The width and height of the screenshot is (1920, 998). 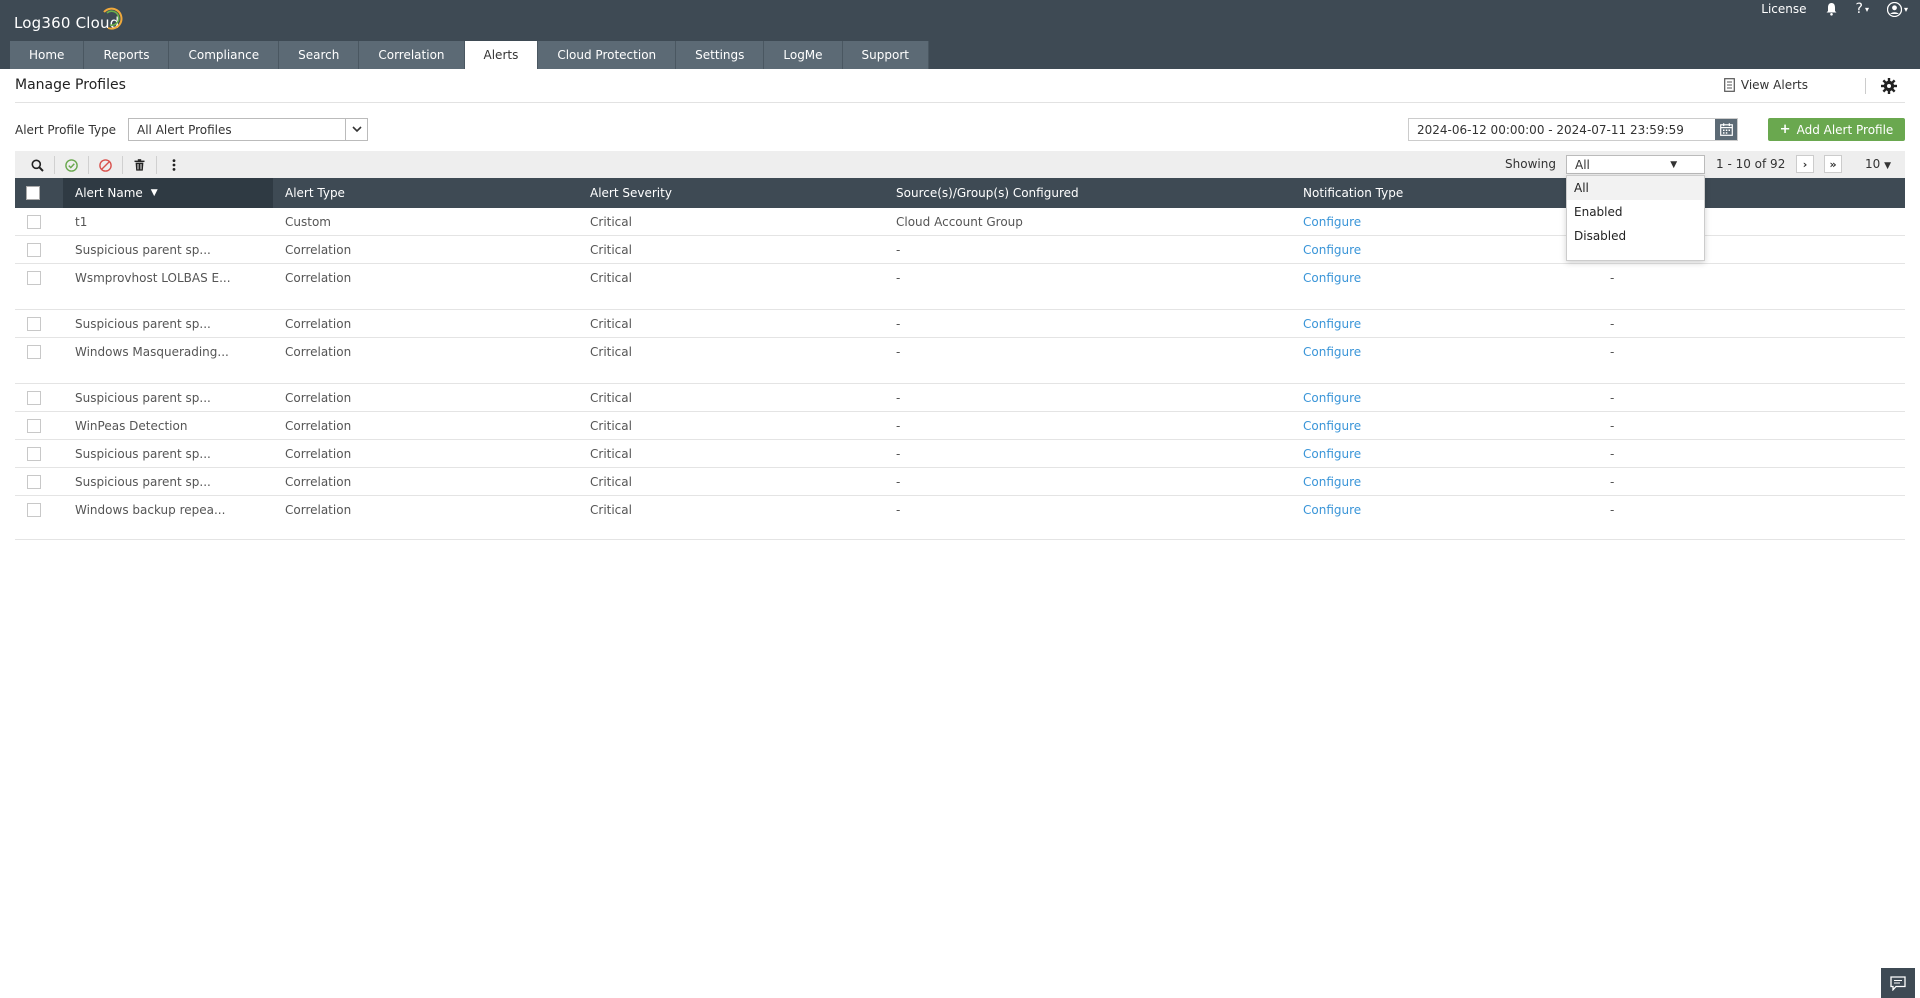 I want to click on search-icon, so click(x=38, y=165).